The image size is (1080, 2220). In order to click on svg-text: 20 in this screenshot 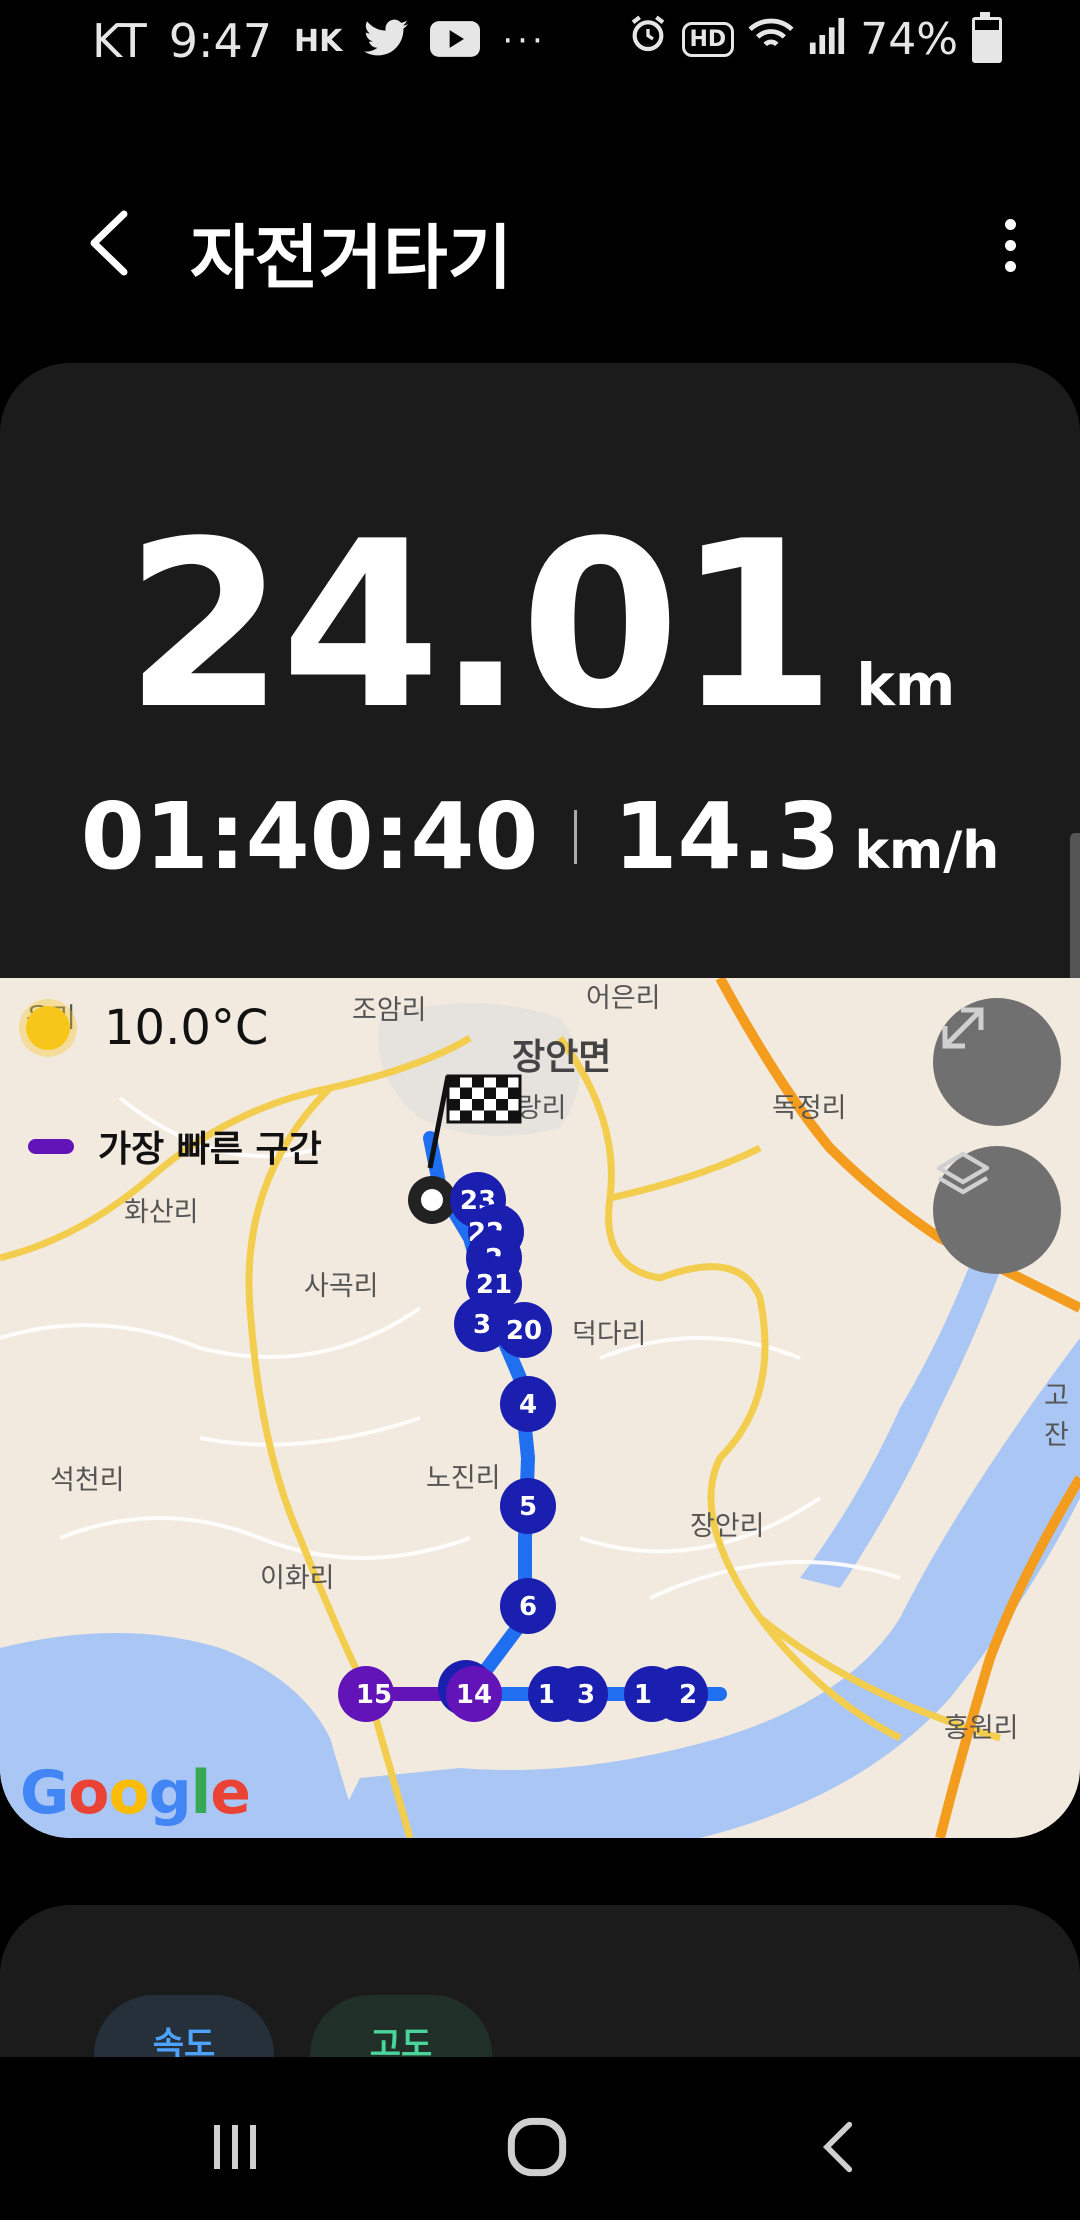, I will do `click(524, 1331)`.